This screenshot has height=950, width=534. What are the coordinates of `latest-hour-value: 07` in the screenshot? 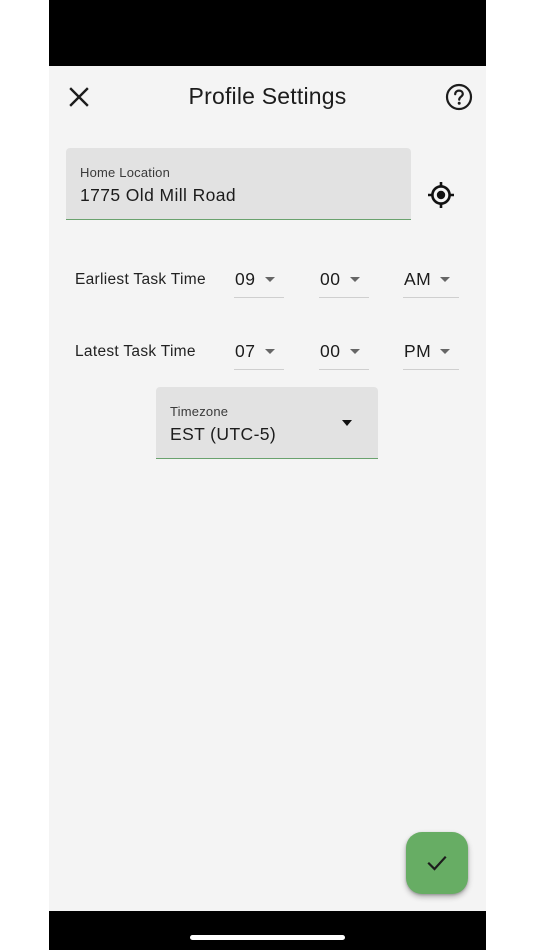 It's located at (245, 351).